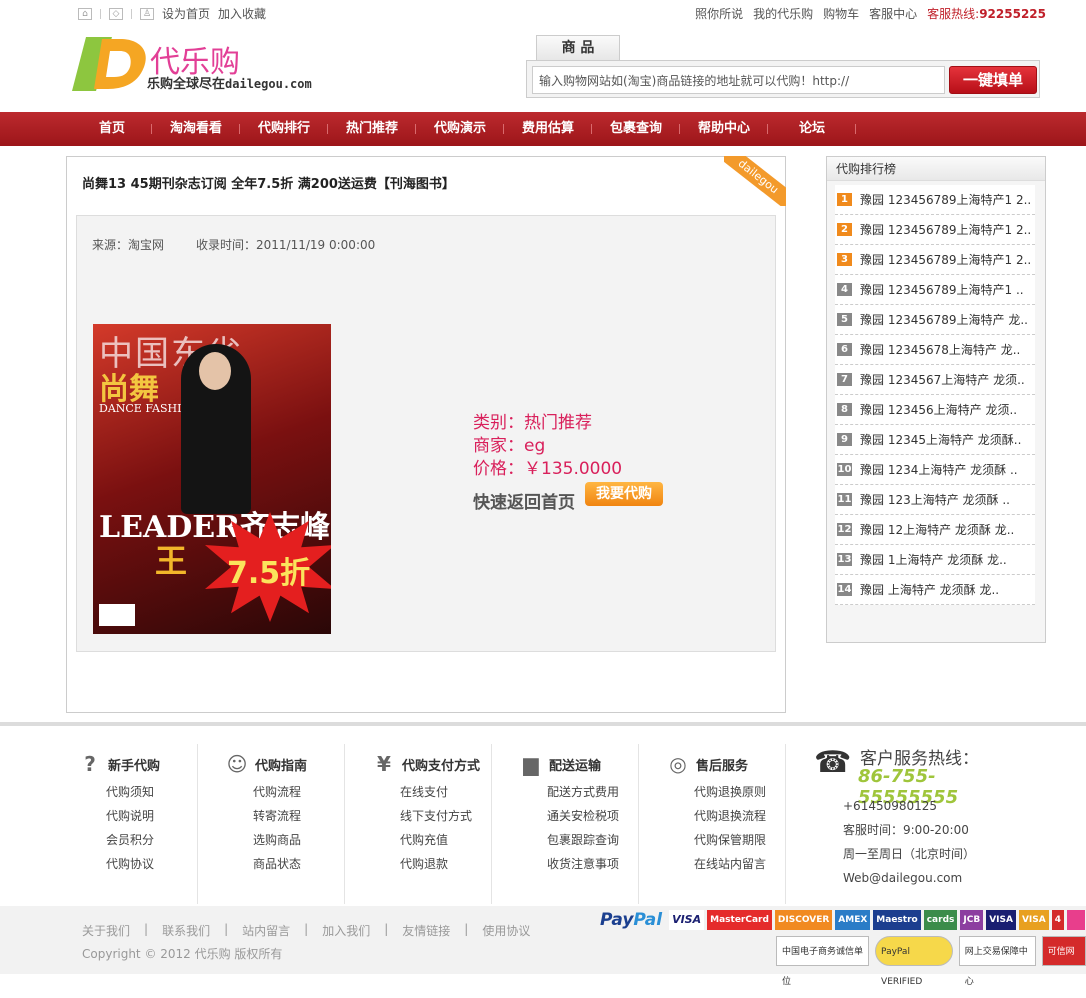 The width and height of the screenshot is (1086, 998). Describe the element at coordinates (812, 129) in the screenshot. I see `nav-item-forum: 论坛` at that location.